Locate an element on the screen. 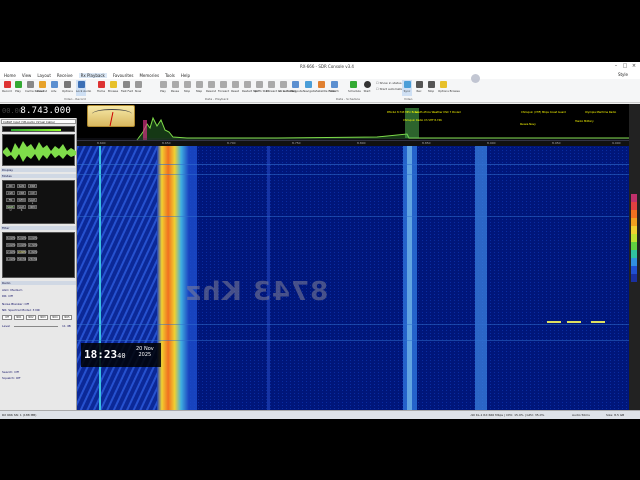 The height and width of the screenshot is (480, 640). options-button: Options is located at coordinates (67, 88).